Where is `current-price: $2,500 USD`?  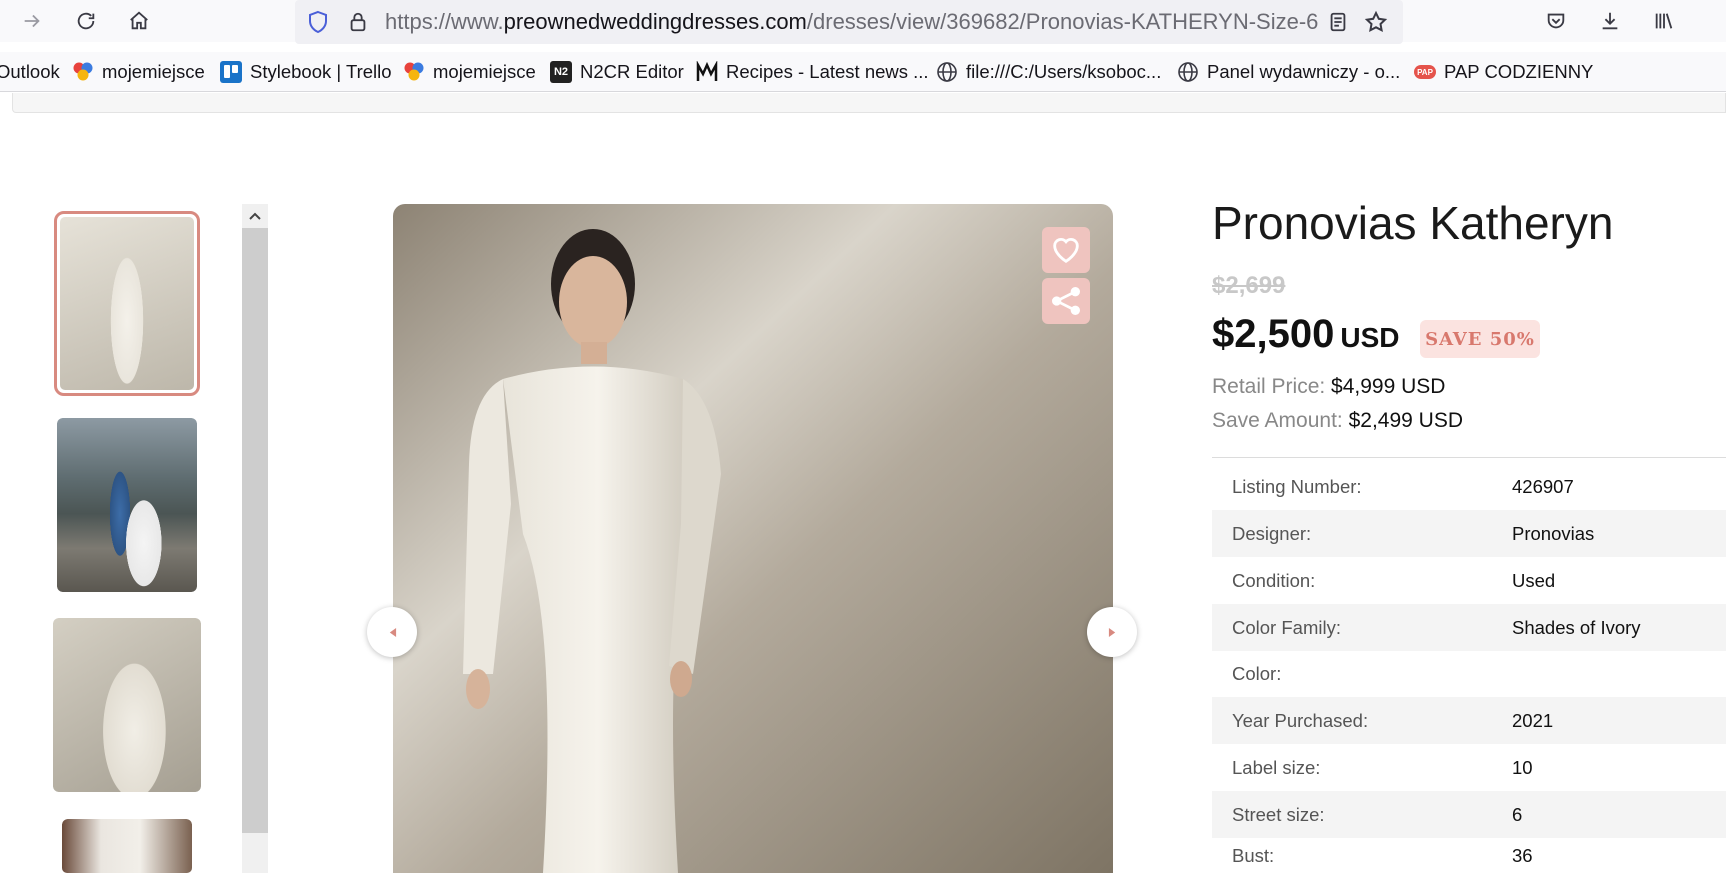
current-price: $2,500 USD is located at coordinates (1305, 334).